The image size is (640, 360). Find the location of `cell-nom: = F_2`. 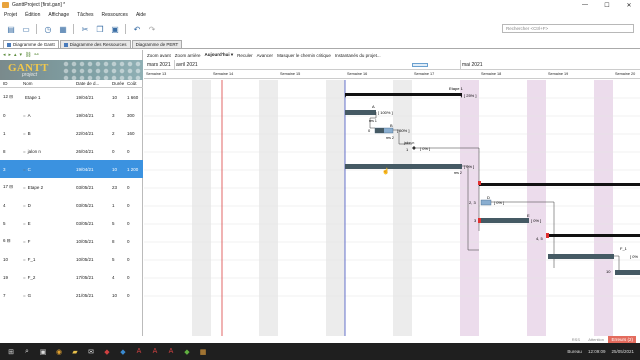

cell-nom: = F_2 is located at coordinates (46, 277).